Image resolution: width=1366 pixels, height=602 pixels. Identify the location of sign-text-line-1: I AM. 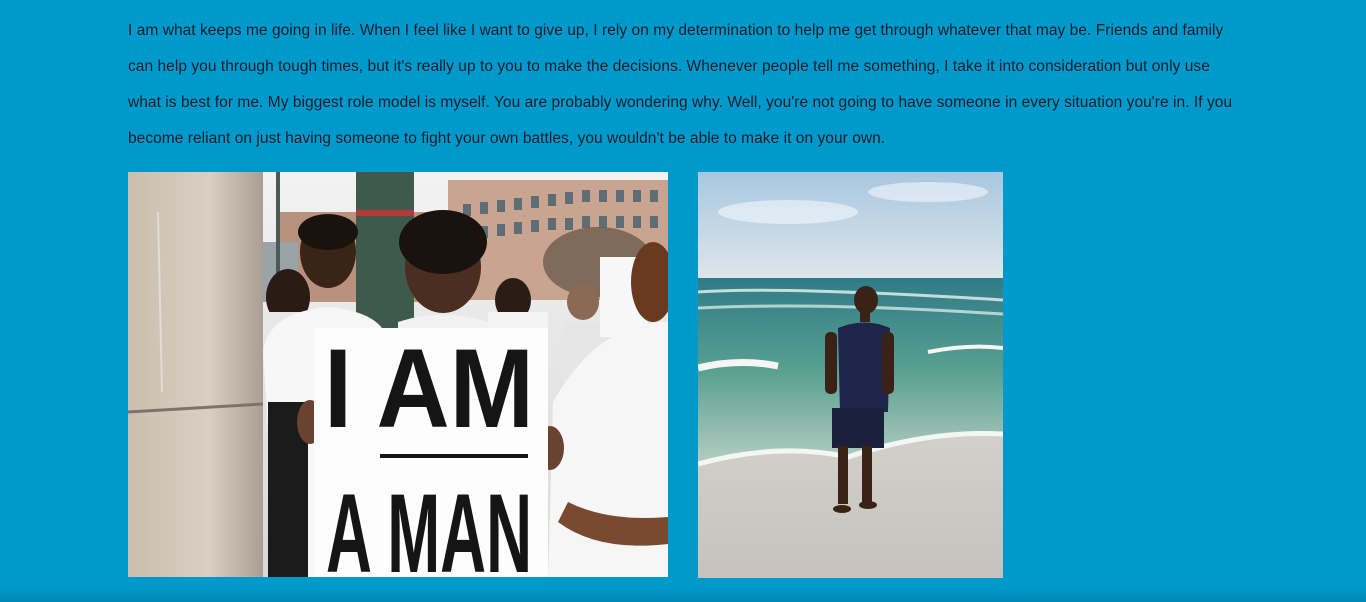
(429, 388).